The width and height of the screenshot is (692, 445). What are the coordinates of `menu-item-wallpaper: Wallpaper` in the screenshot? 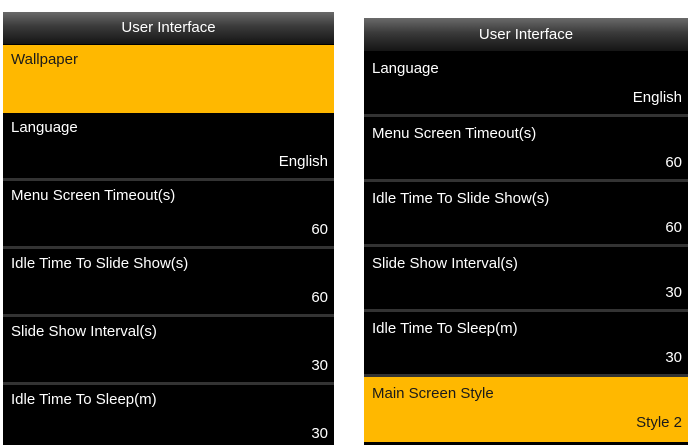 It's located at (168, 79).